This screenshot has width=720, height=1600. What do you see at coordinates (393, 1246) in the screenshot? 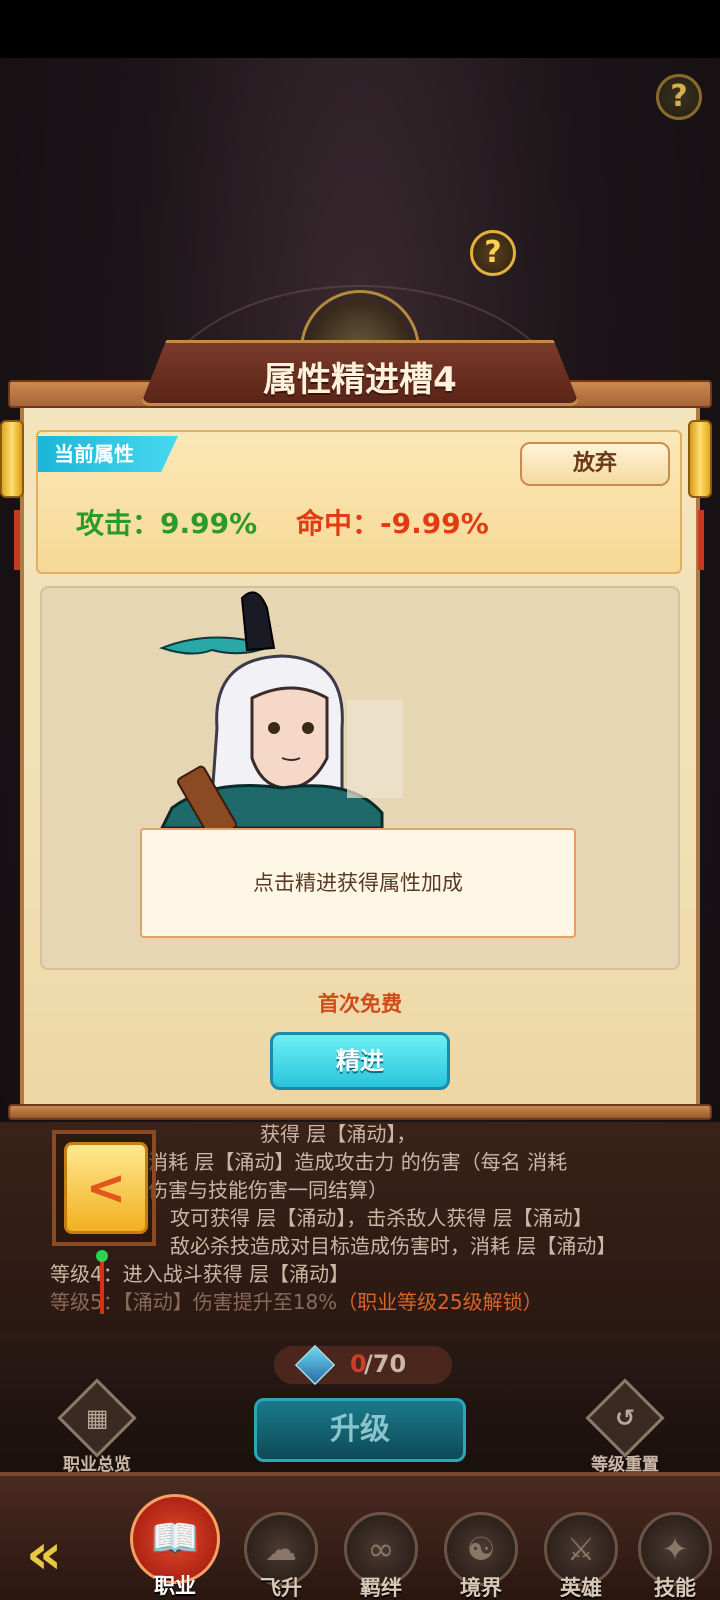
I see `skill-line: 敌必杀技造成对目标造成伤害时，消耗 层【涌动】` at bounding box center [393, 1246].